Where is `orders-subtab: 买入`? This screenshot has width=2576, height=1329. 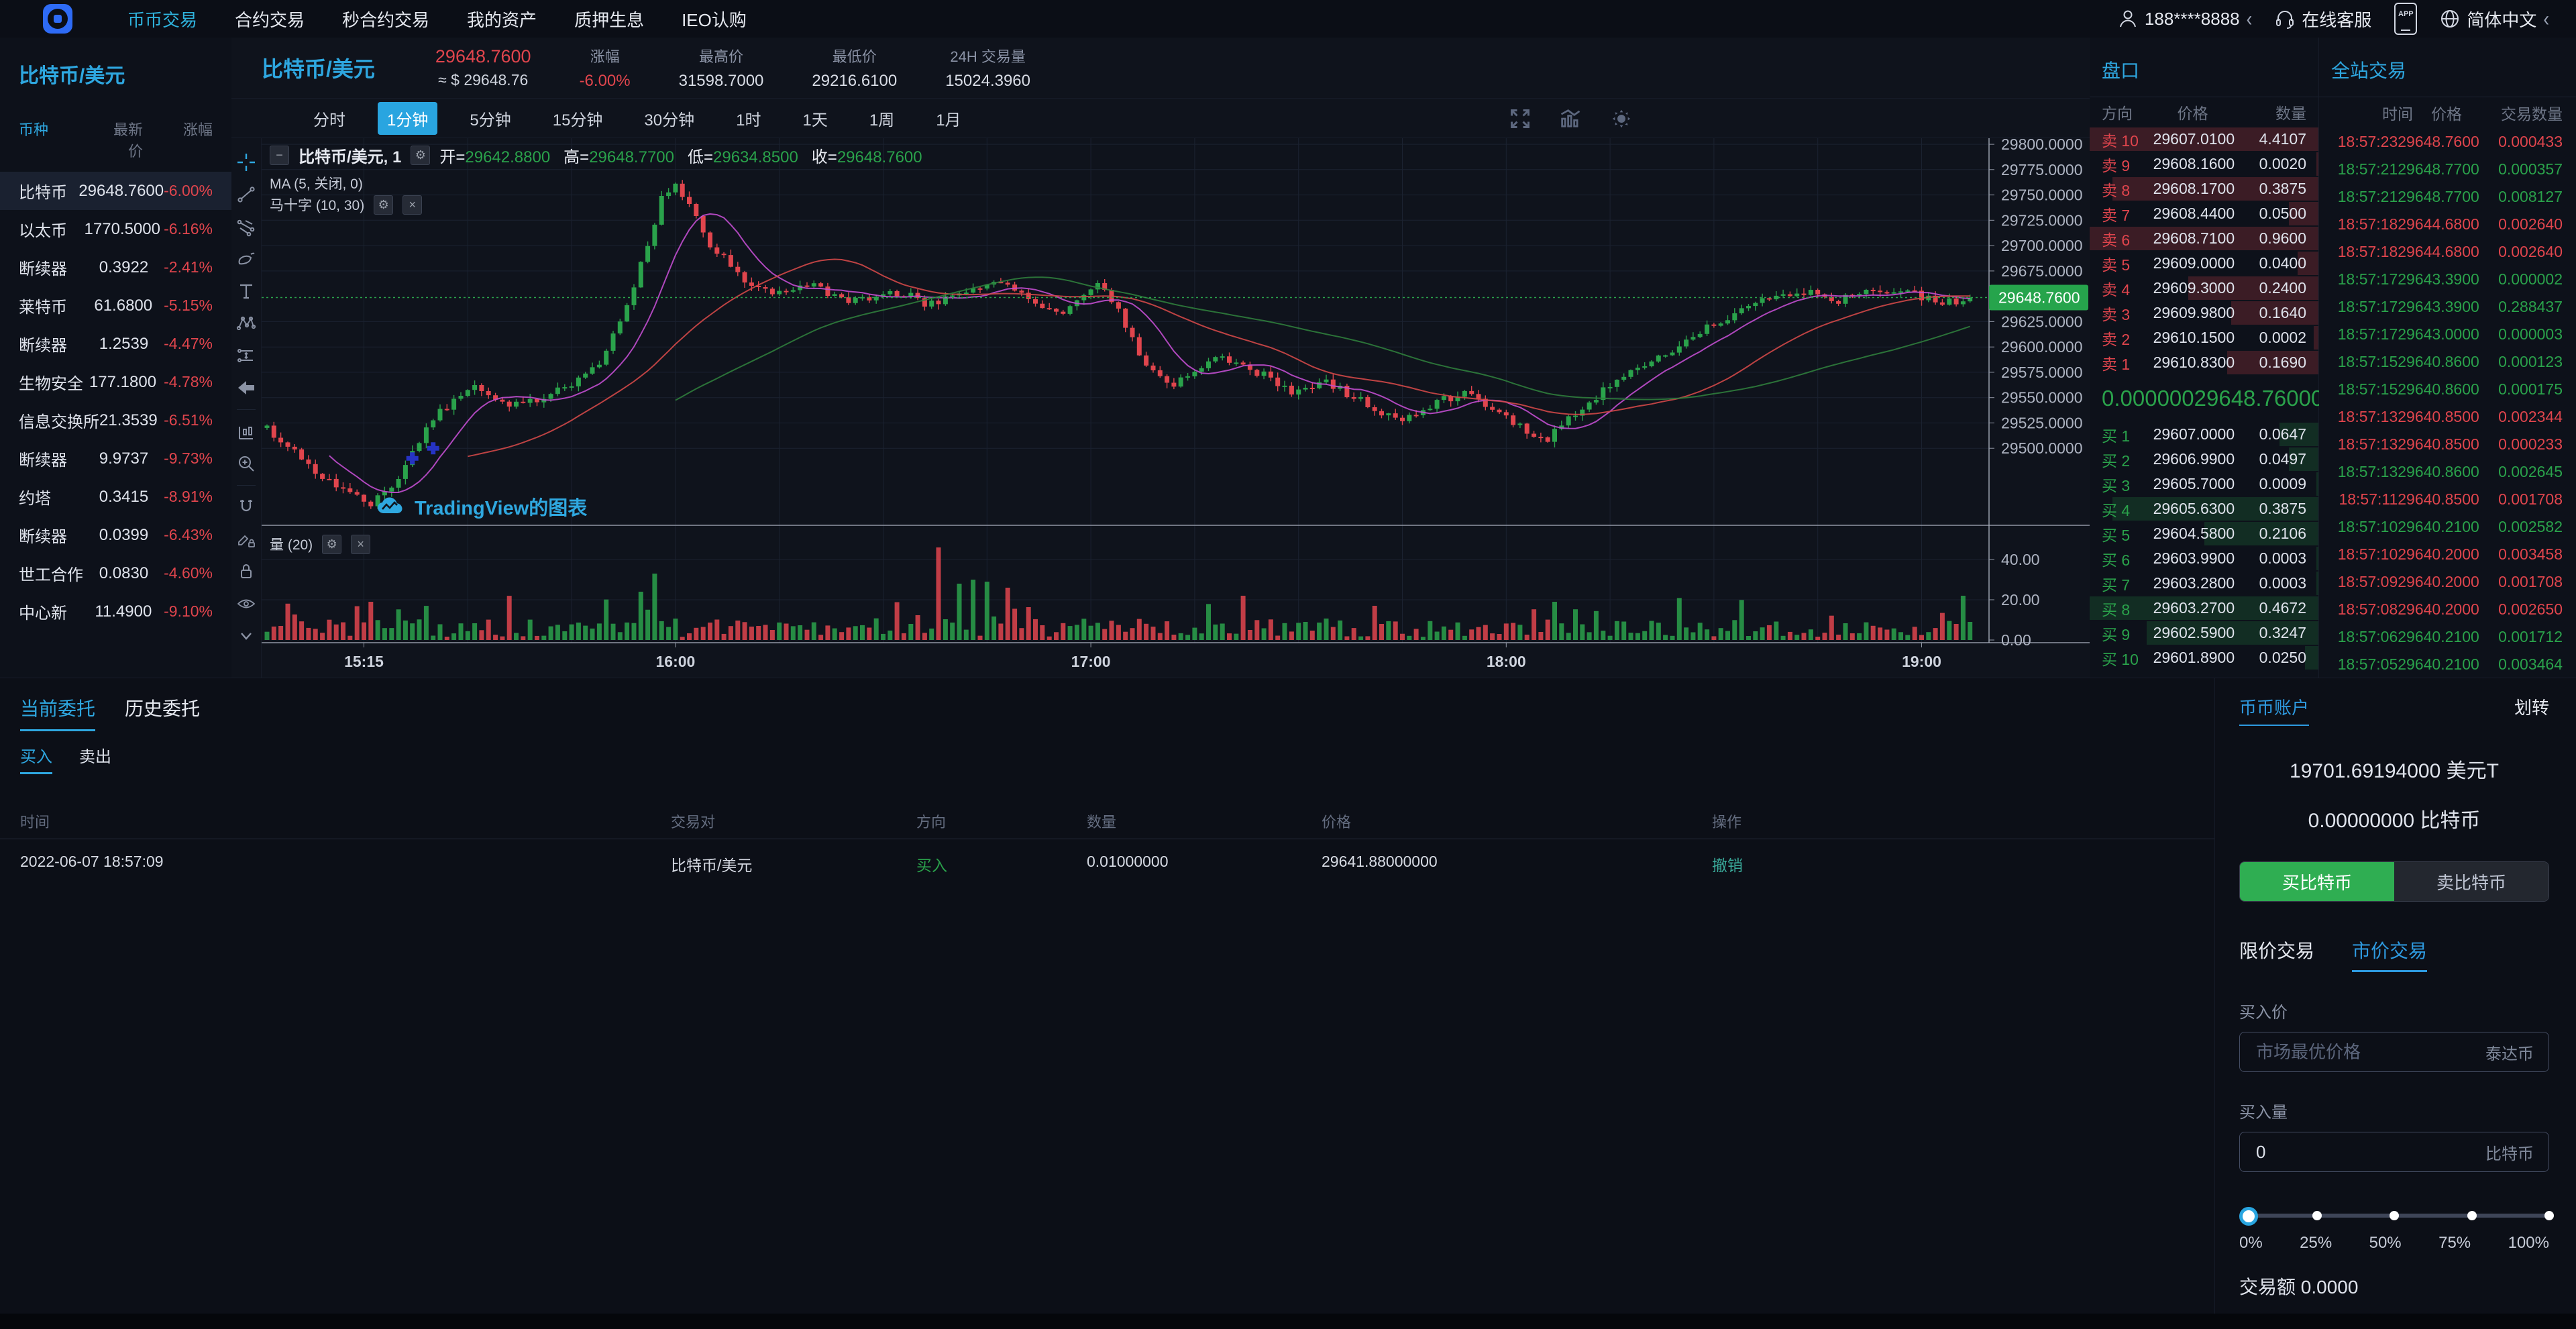 orders-subtab: 买入 is located at coordinates (36, 758).